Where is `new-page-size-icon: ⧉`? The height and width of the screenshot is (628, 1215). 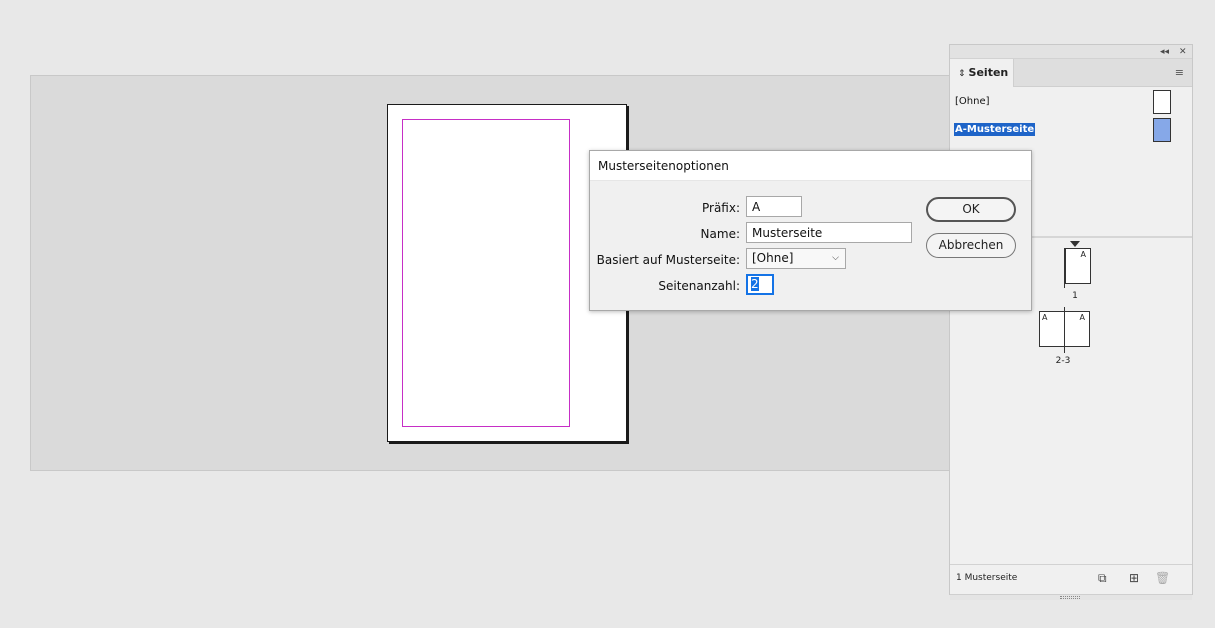
new-page-size-icon: ⧉ is located at coordinates (1102, 578).